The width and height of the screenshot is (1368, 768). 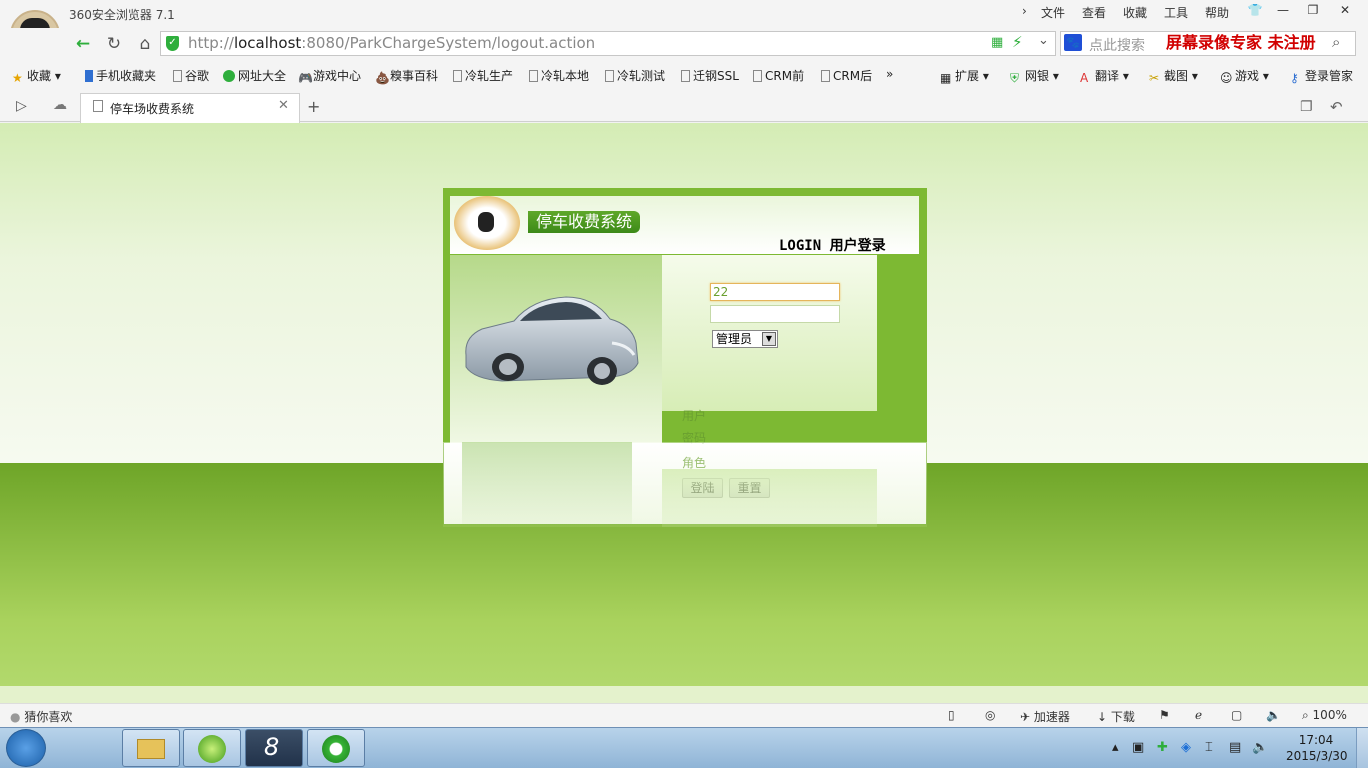 What do you see at coordinates (997, 42) in the screenshot?
I see `qr-code-icon: ▦` at bounding box center [997, 42].